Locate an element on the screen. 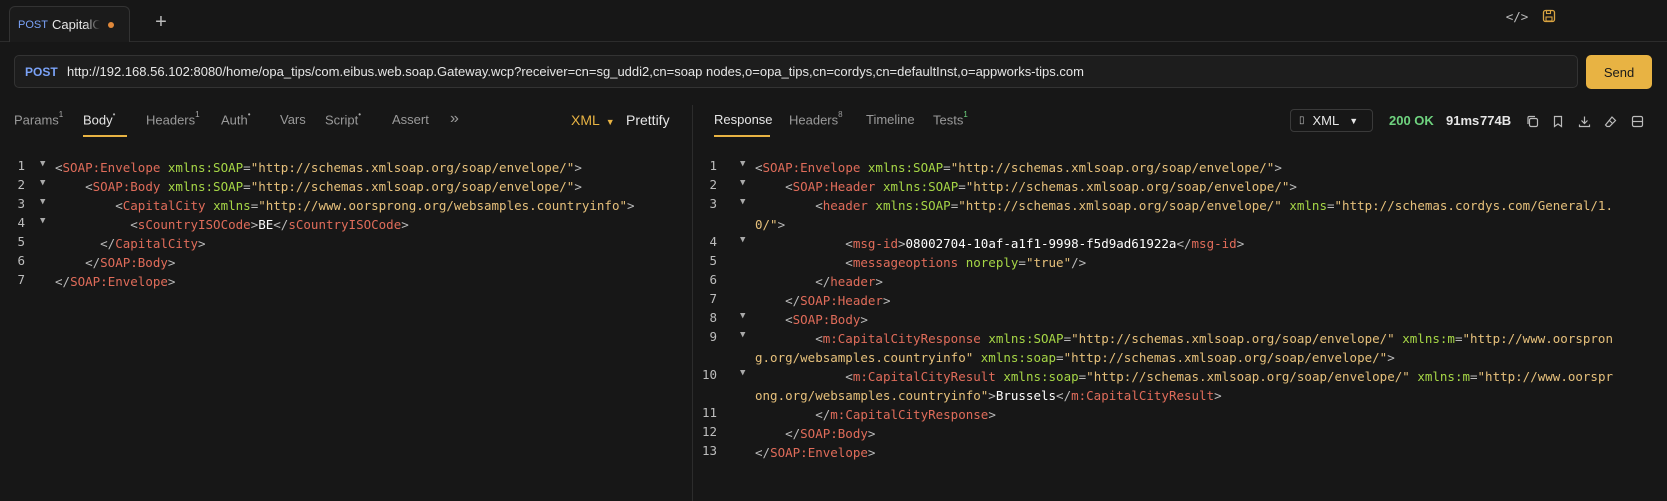  code-line: <SOAP:Body> is located at coordinates (811, 319).